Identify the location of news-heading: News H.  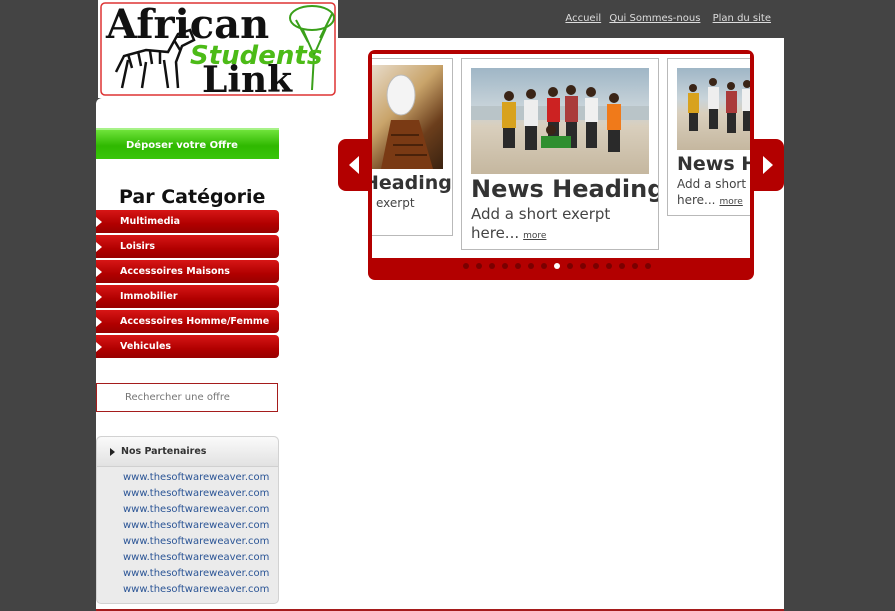
(713, 164).